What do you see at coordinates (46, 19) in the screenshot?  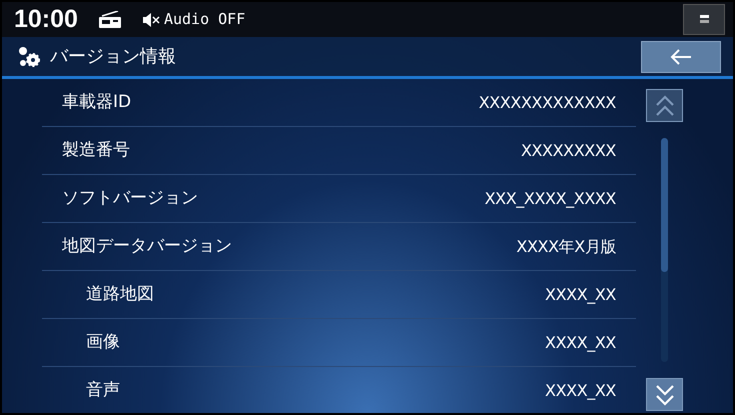 I see `clock: 10:00` at bounding box center [46, 19].